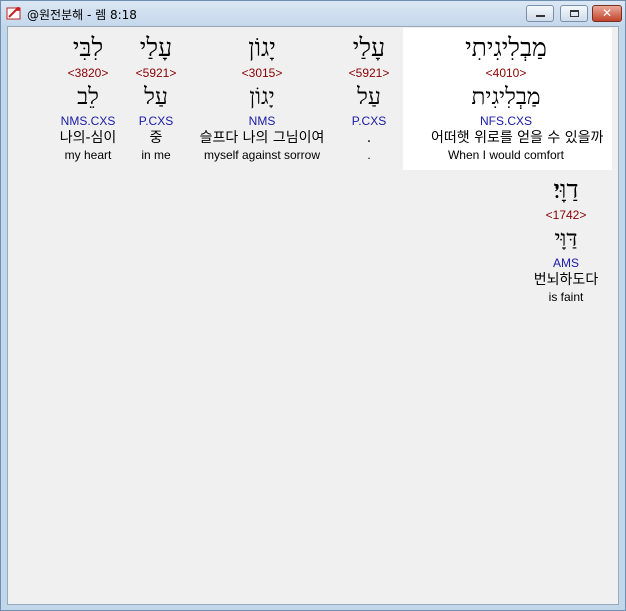 The image size is (626, 611). I want to click on hebrew-word: לִבִּי, so click(88, 47).